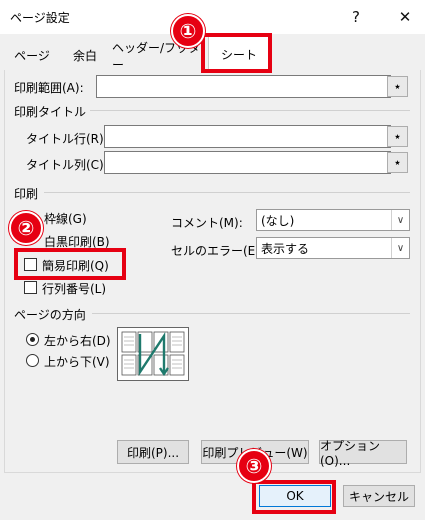  Describe the element at coordinates (397, 162) in the screenshot. I see `title-cols-collapse-icon: ⭑` at that location.